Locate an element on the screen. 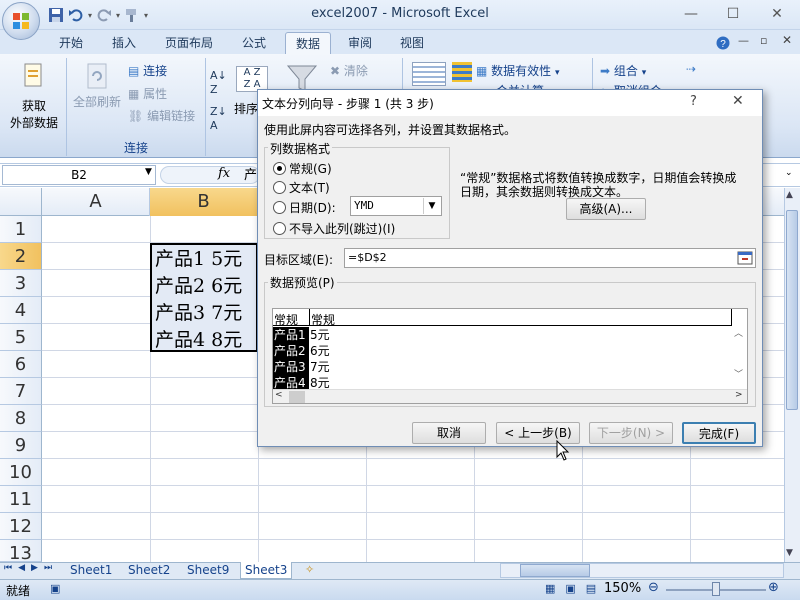  view-mode-icons: ▦▣▤ is located at coordinates (575, 588).